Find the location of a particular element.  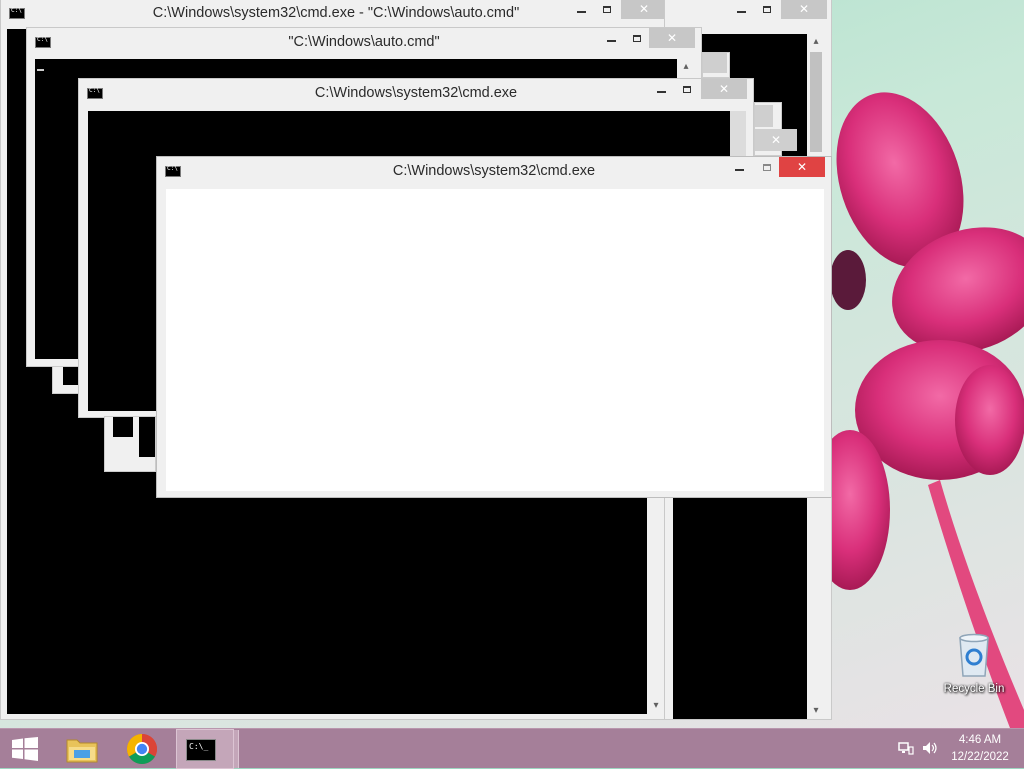

taskbar: C:\_ 4:46 AM 12/22/2022 is located at coordinates (512, 748).